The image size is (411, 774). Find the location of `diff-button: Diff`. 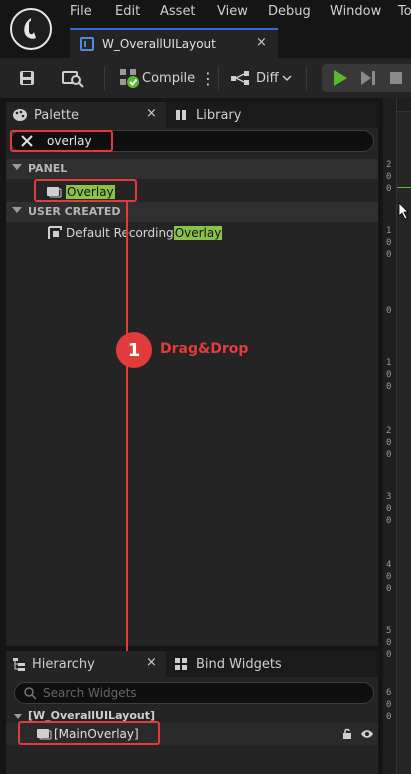

diff-button: Diff is located at coordinates (261, 78).